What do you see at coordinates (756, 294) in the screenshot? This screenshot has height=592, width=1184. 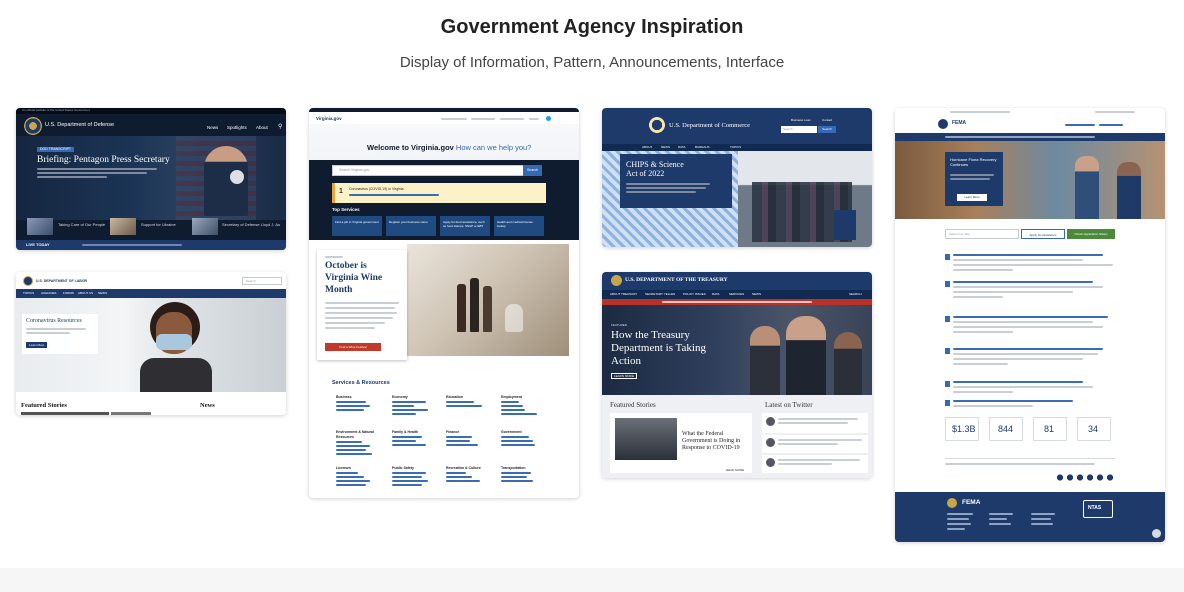 I see `treasury-nav-news: NEWS` at bounding box center [756, 294].